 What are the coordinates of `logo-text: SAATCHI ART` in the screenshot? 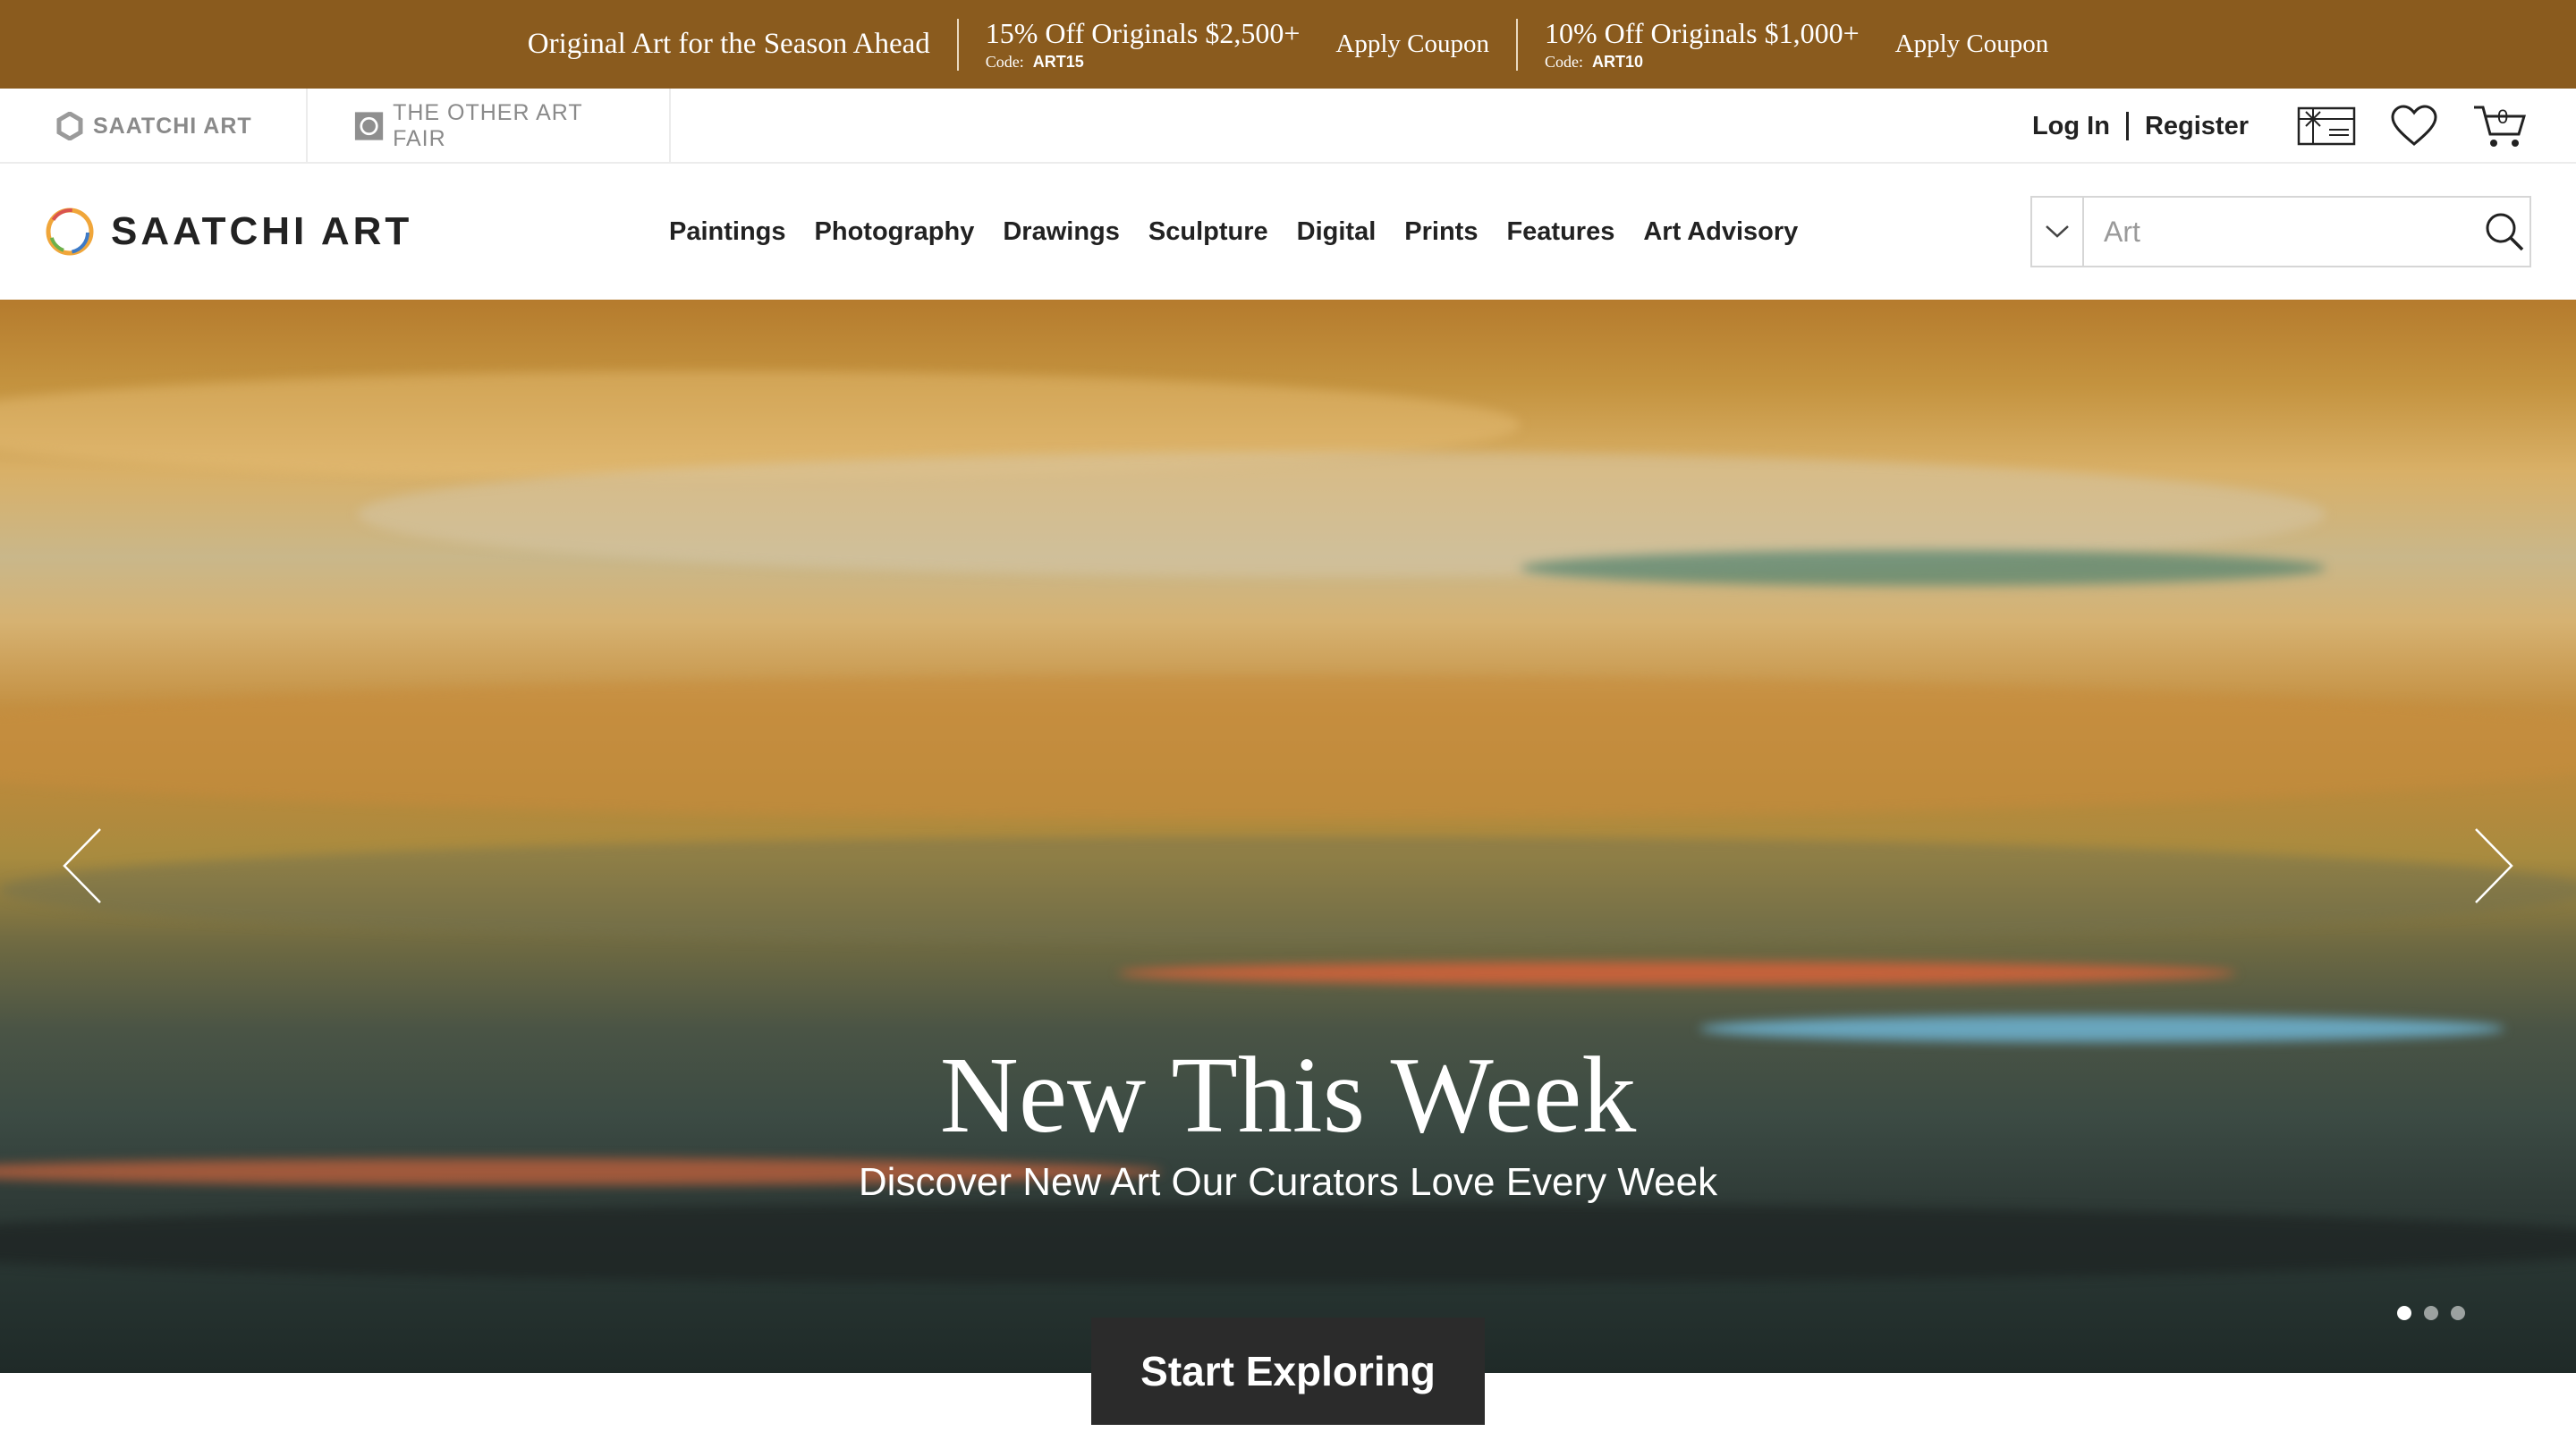 It's located at (262, 231).